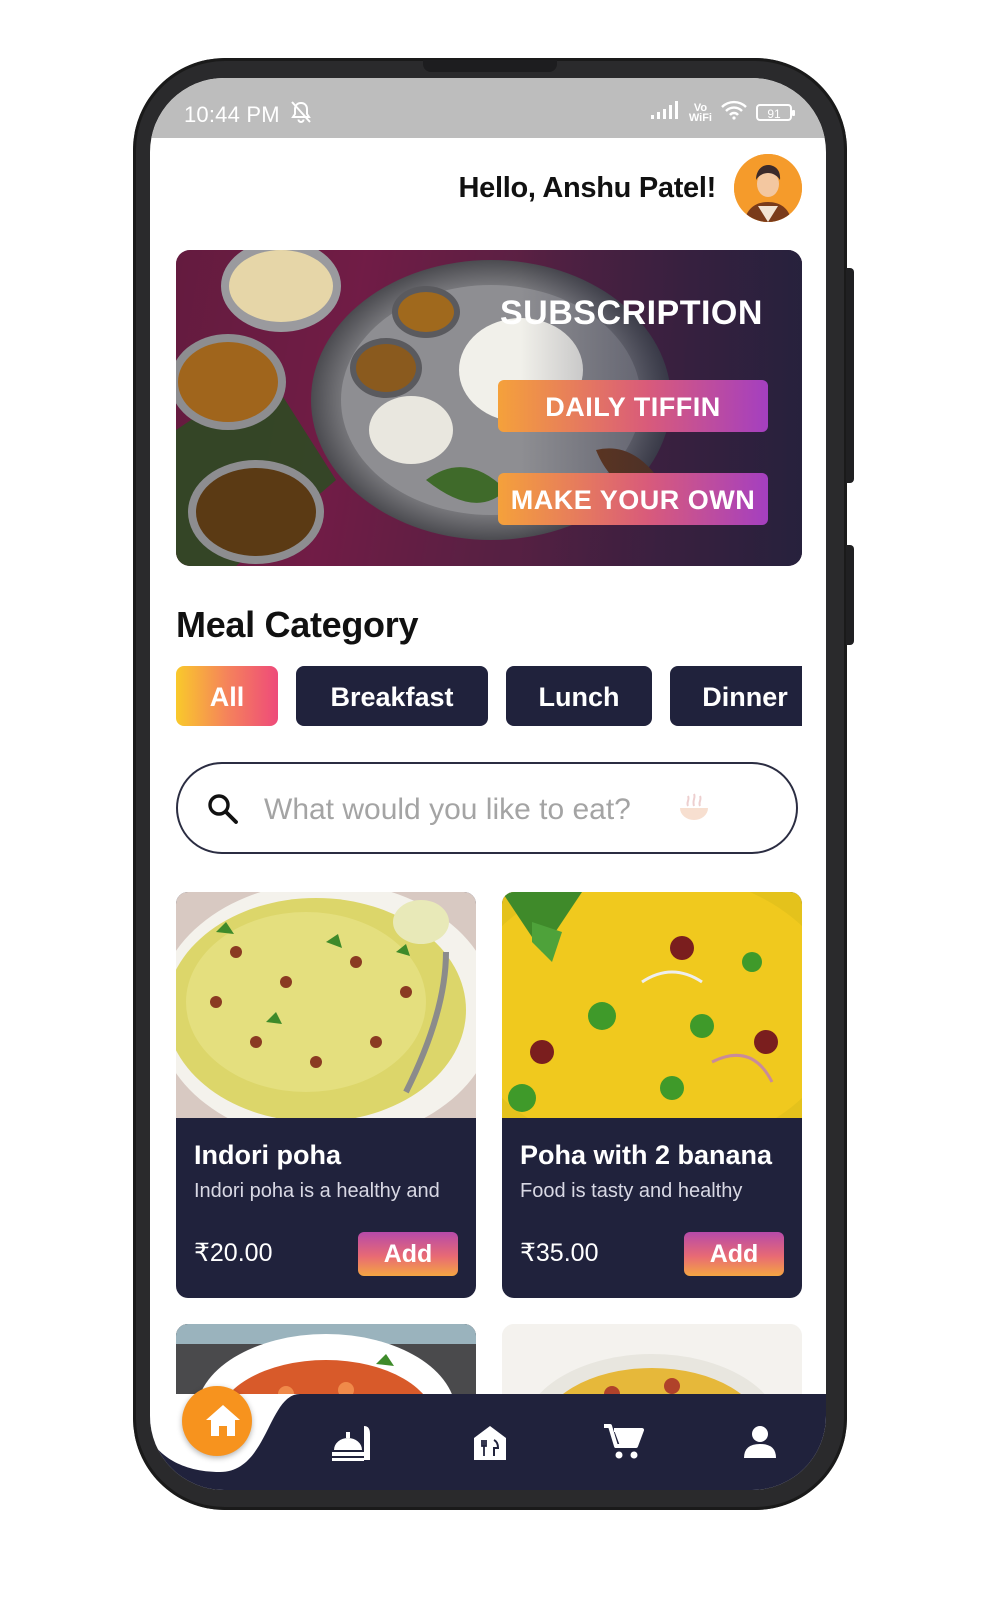 The image size is (1000, 1600). What do you see at coordinates (850, 595) in the screenshot?
I see `power-button` at bounding box center [850, 595].